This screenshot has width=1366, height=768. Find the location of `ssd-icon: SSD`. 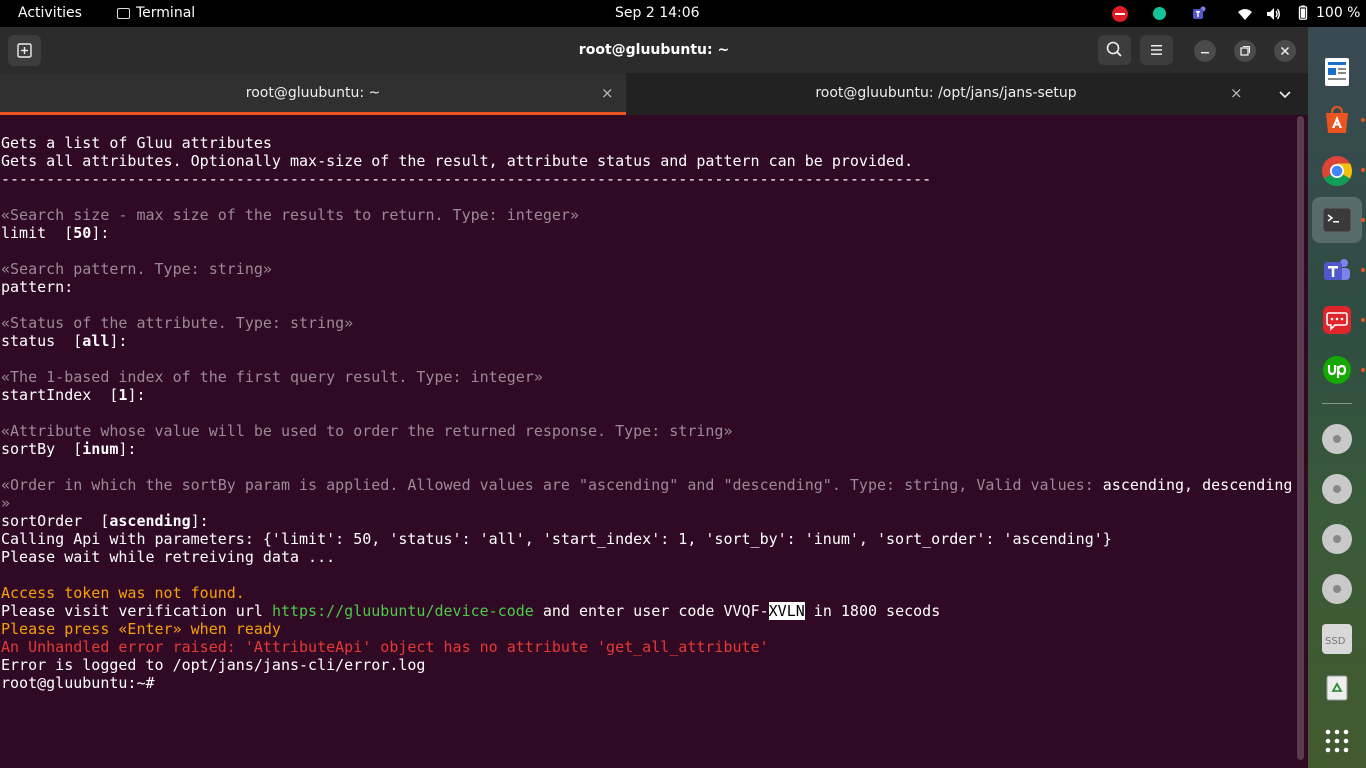

ssd-icon: SSD is located at coordinates (1337, 639).